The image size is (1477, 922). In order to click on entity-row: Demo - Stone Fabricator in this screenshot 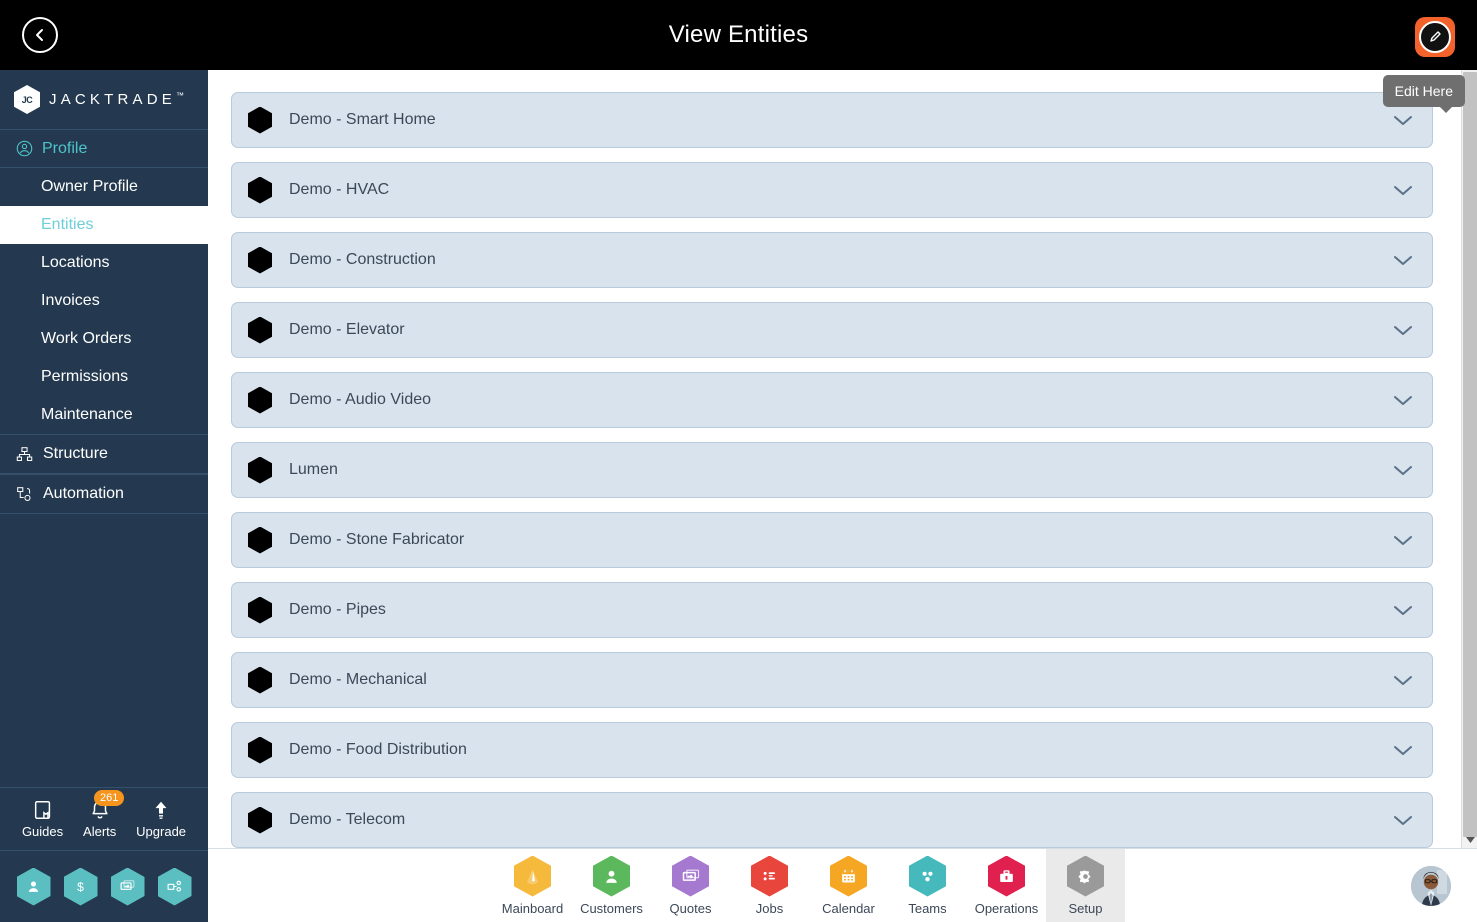, I will do `click(832, 540)`.